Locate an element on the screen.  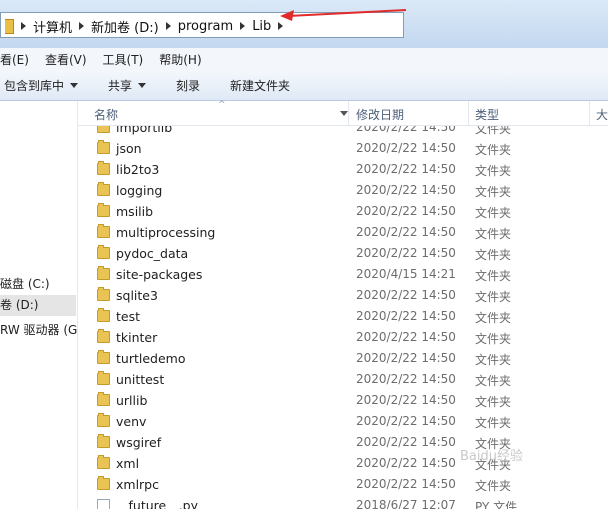
file-icon is located at coordinates (103, 504).